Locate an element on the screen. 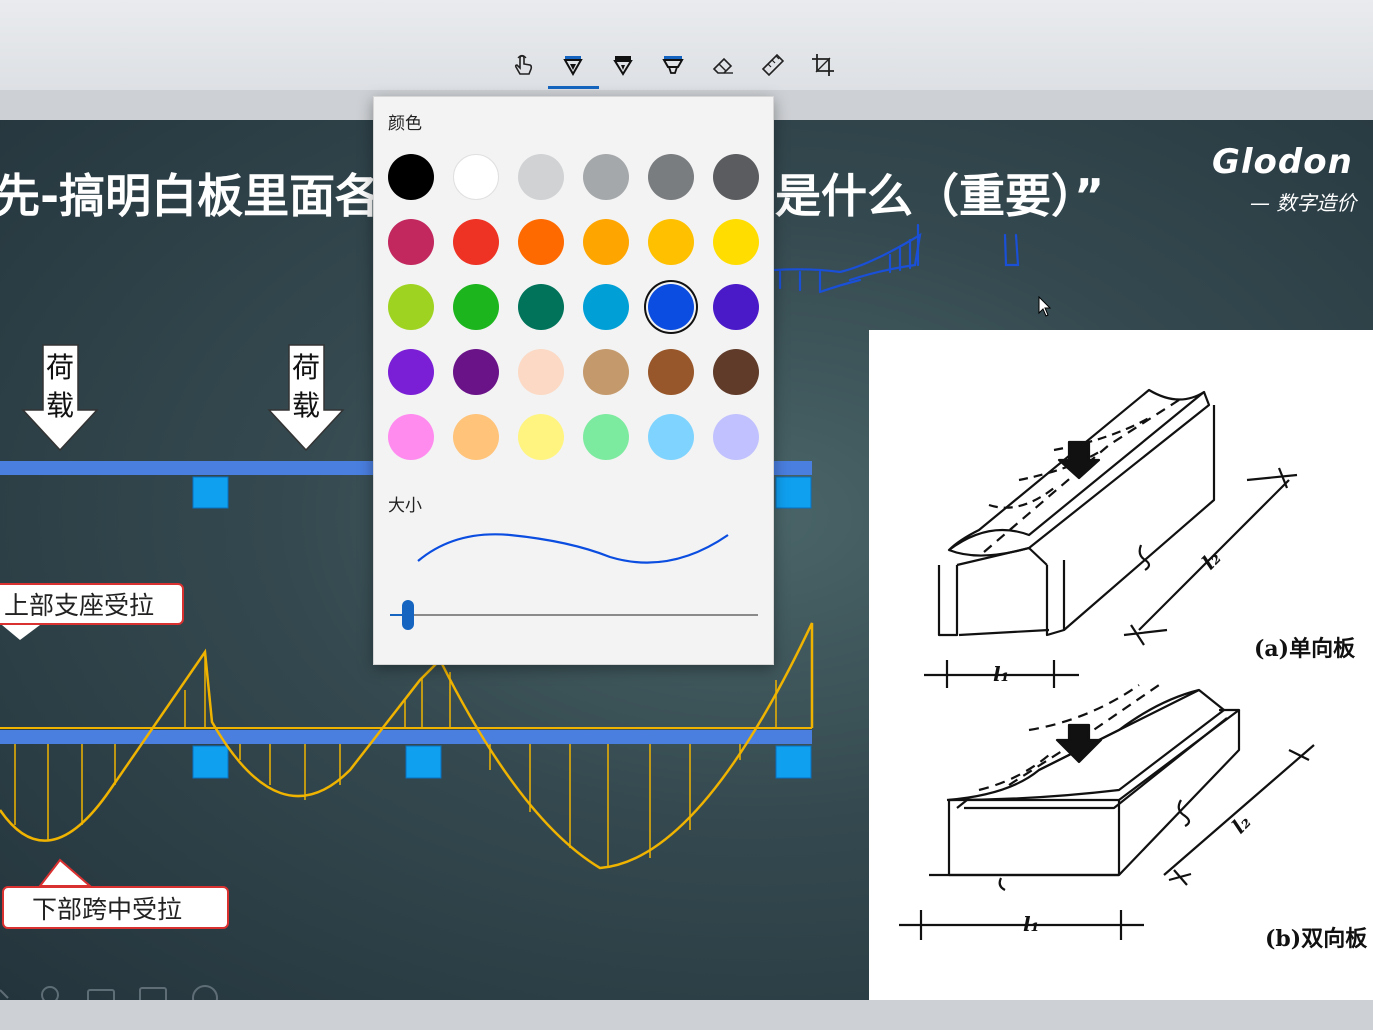 The image size is (1373, 1030). callout-top-support-tension: 上部支座受拉 is located at coordinates (92, 604).